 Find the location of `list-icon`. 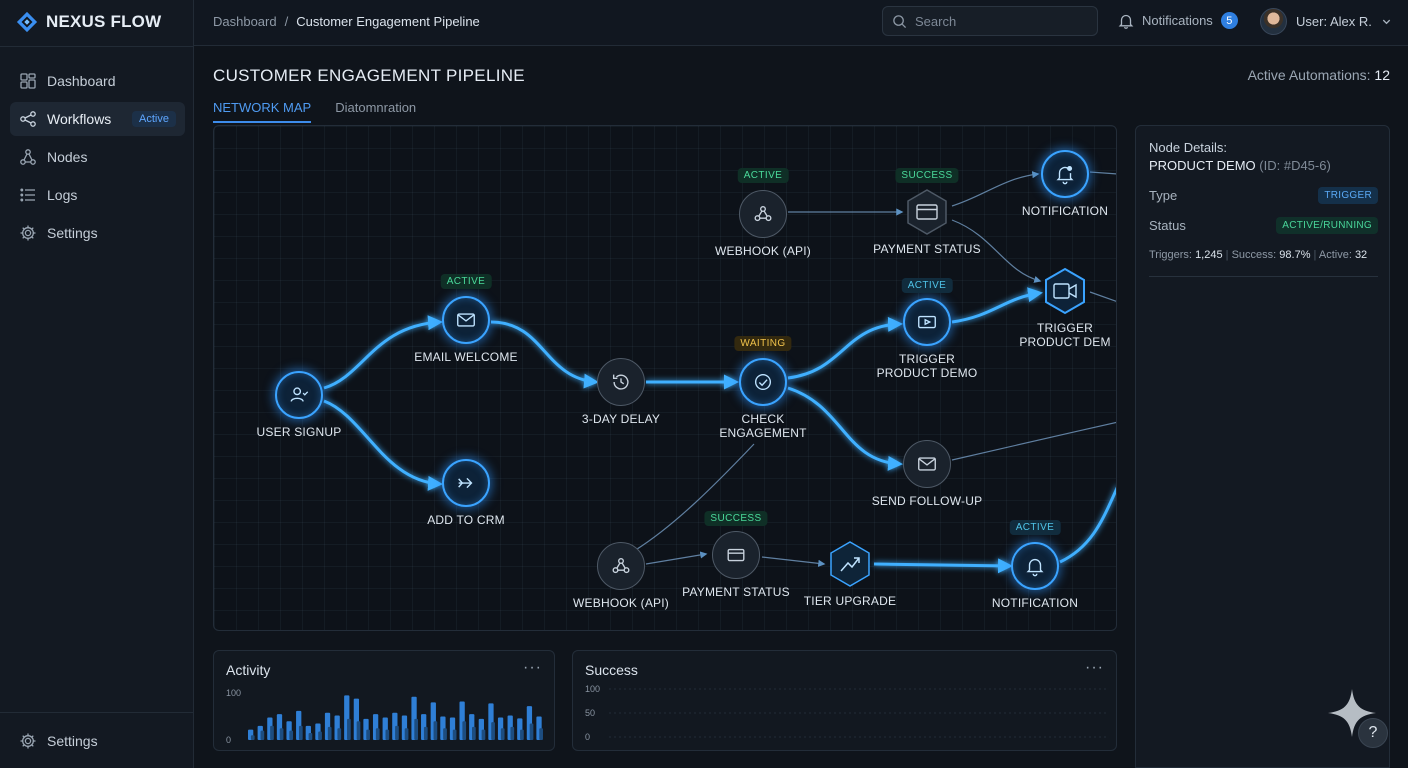

list-icon is located at coordinates (27, 195).